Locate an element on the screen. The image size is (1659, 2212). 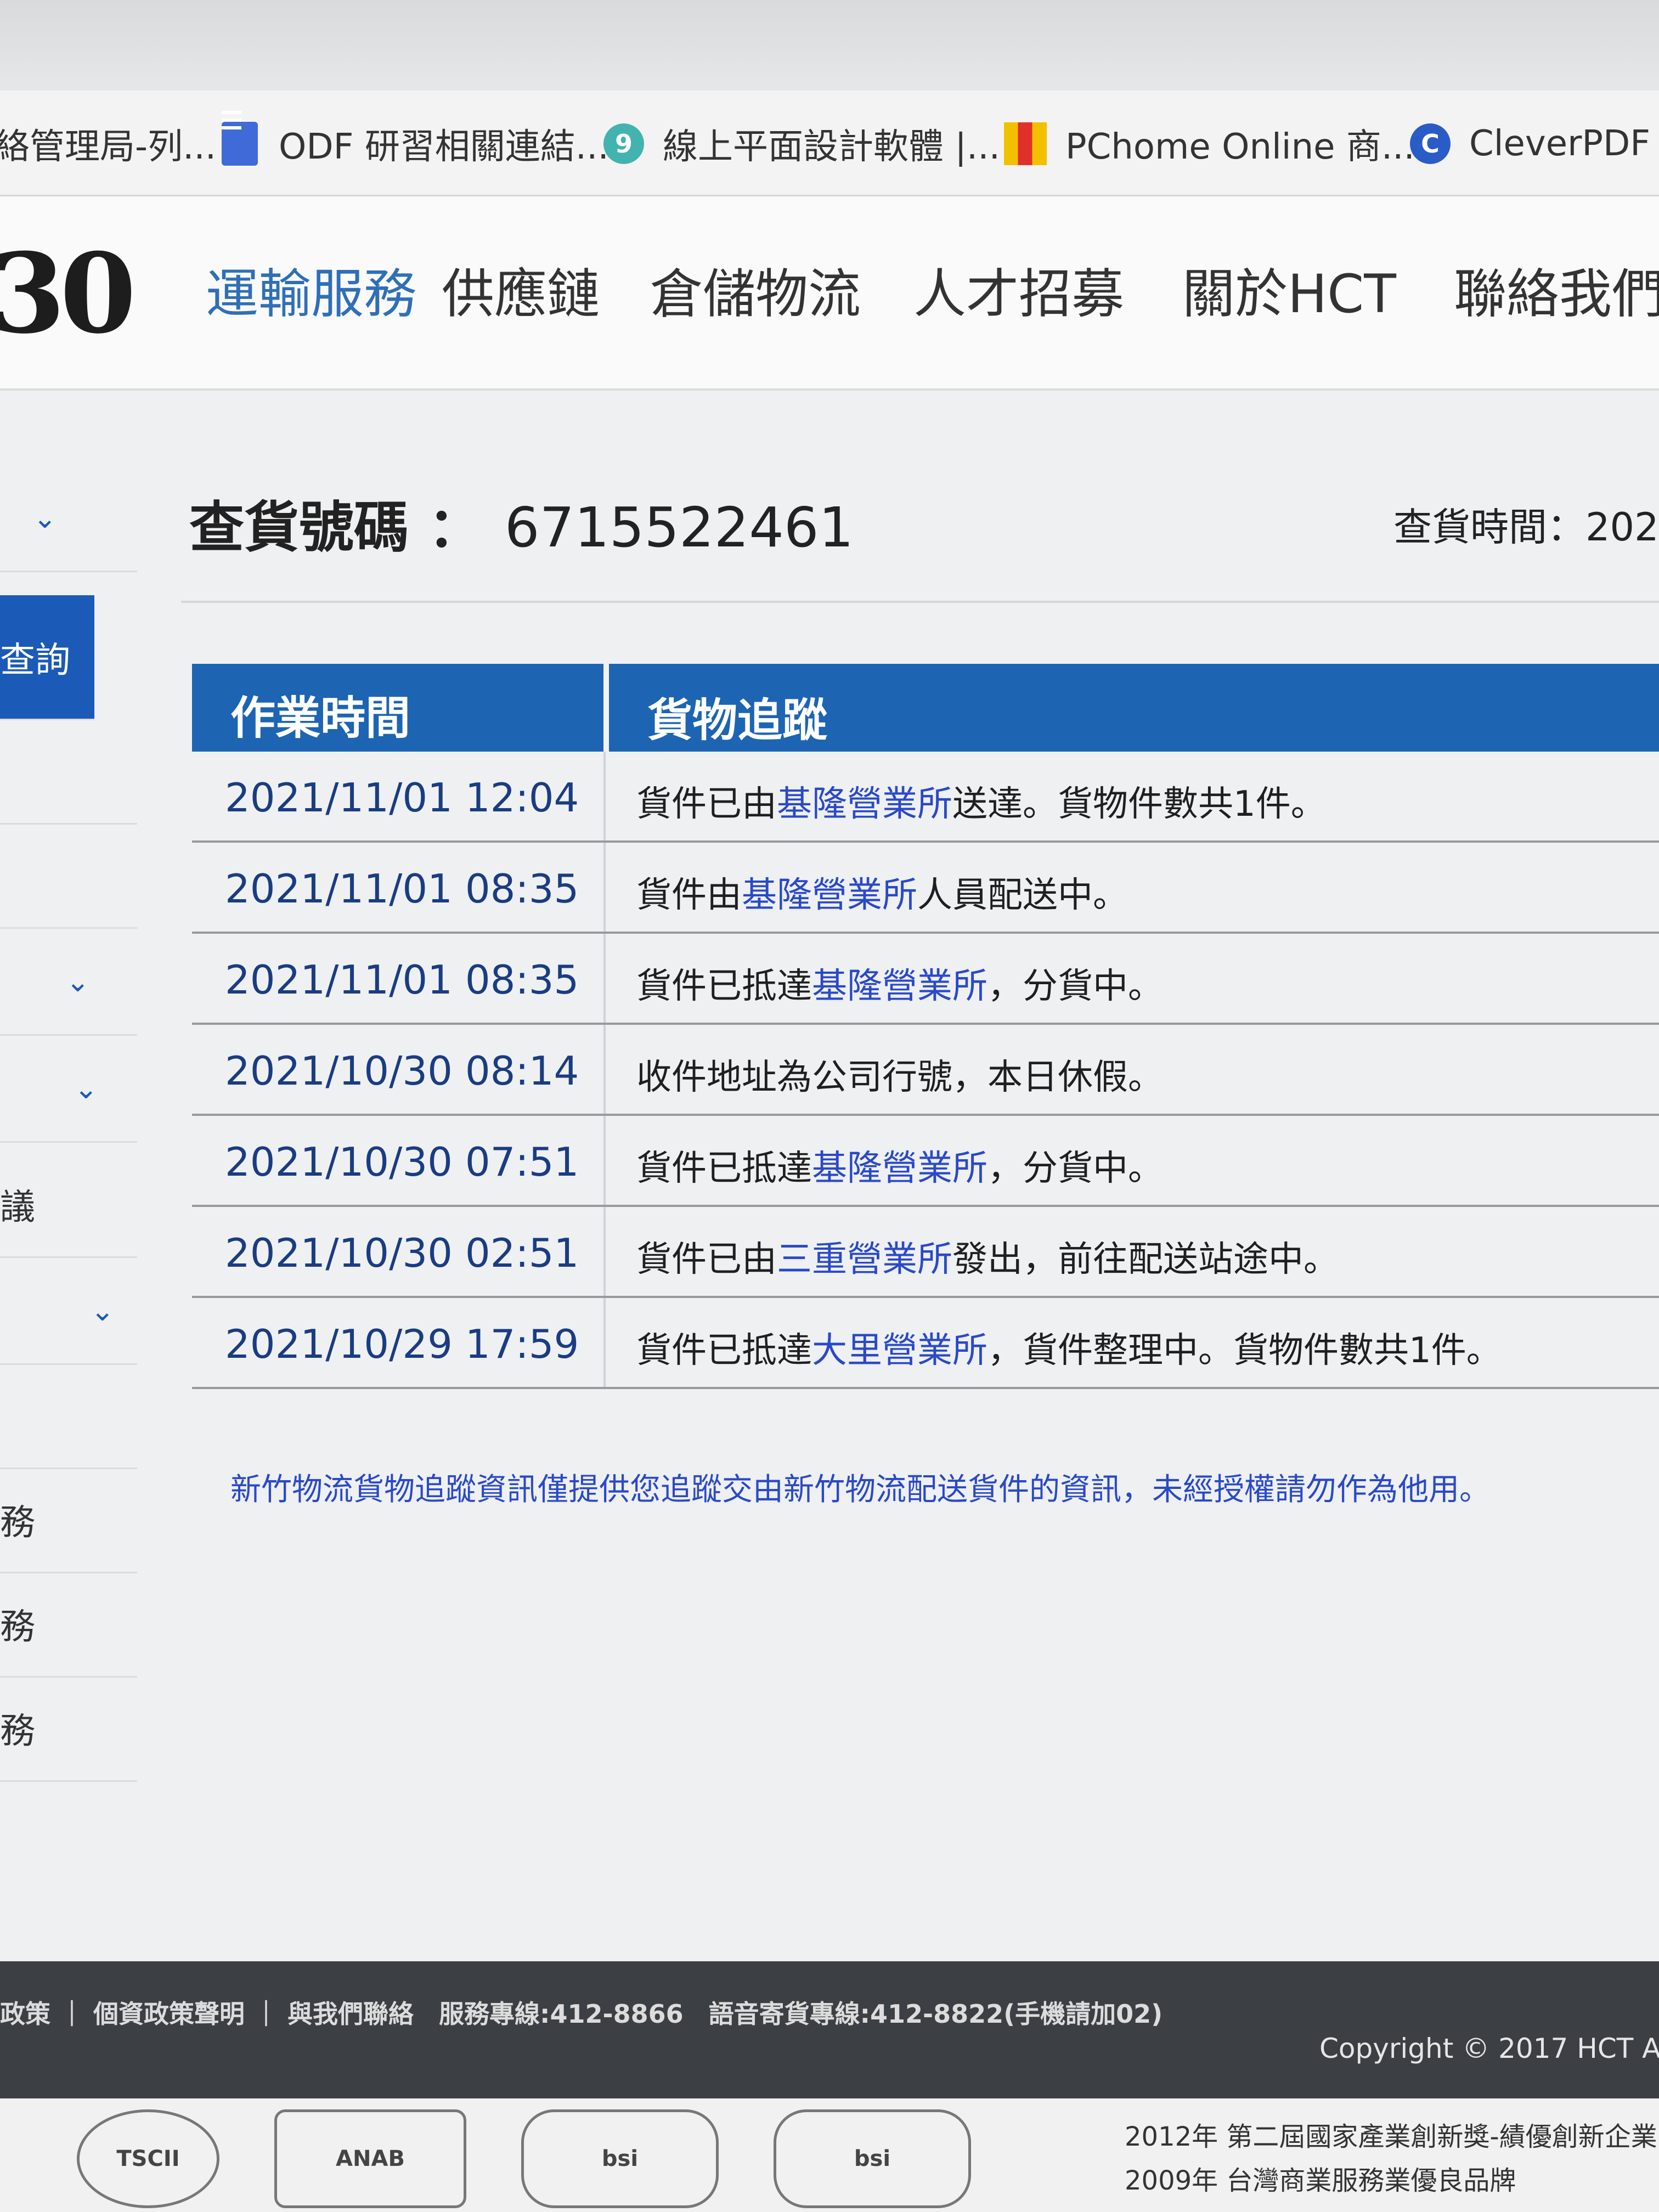
table-header: 作業時間 貨物追蹤 is located at coordinates (926, 708).